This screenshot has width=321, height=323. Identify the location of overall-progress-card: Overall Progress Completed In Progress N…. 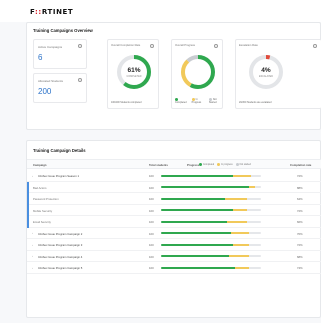
(197, 74).